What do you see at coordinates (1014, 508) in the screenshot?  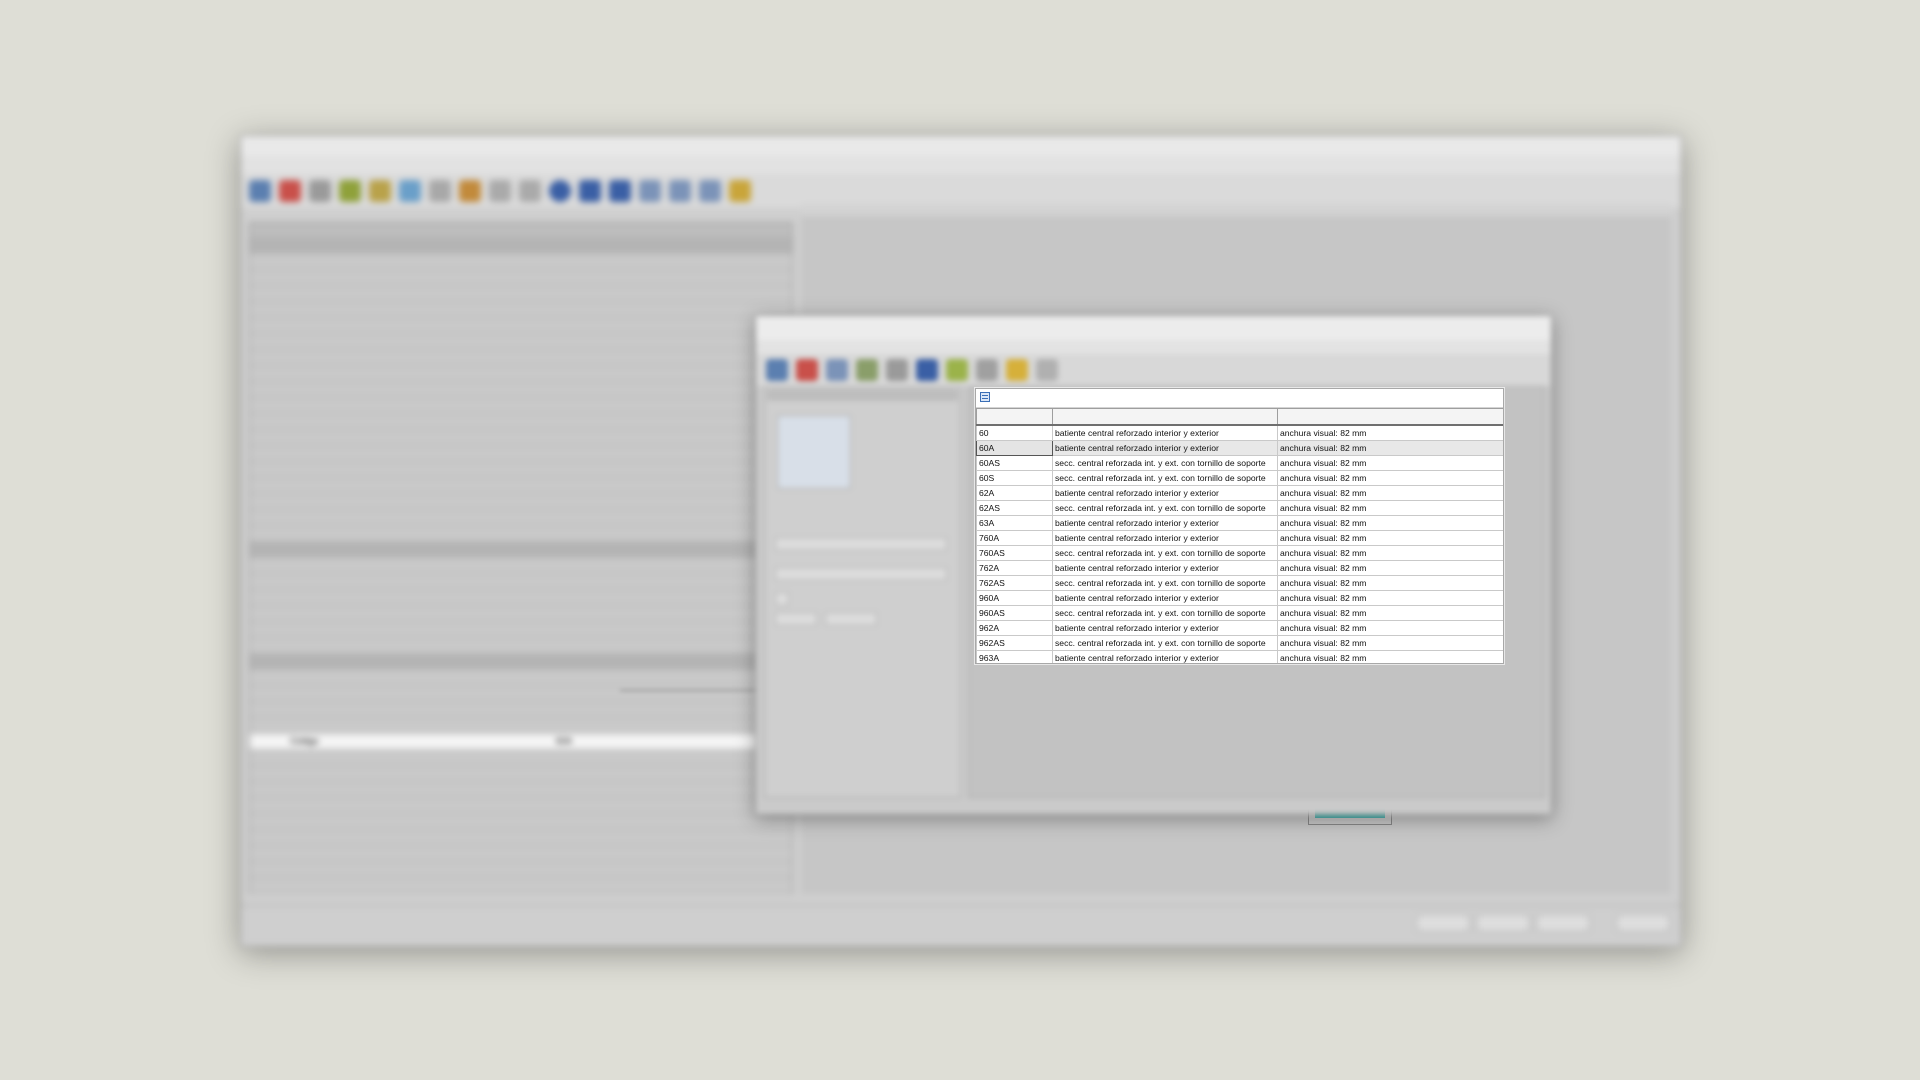 I see `cell-code: 62AS` at bounding box center [1014, 508].